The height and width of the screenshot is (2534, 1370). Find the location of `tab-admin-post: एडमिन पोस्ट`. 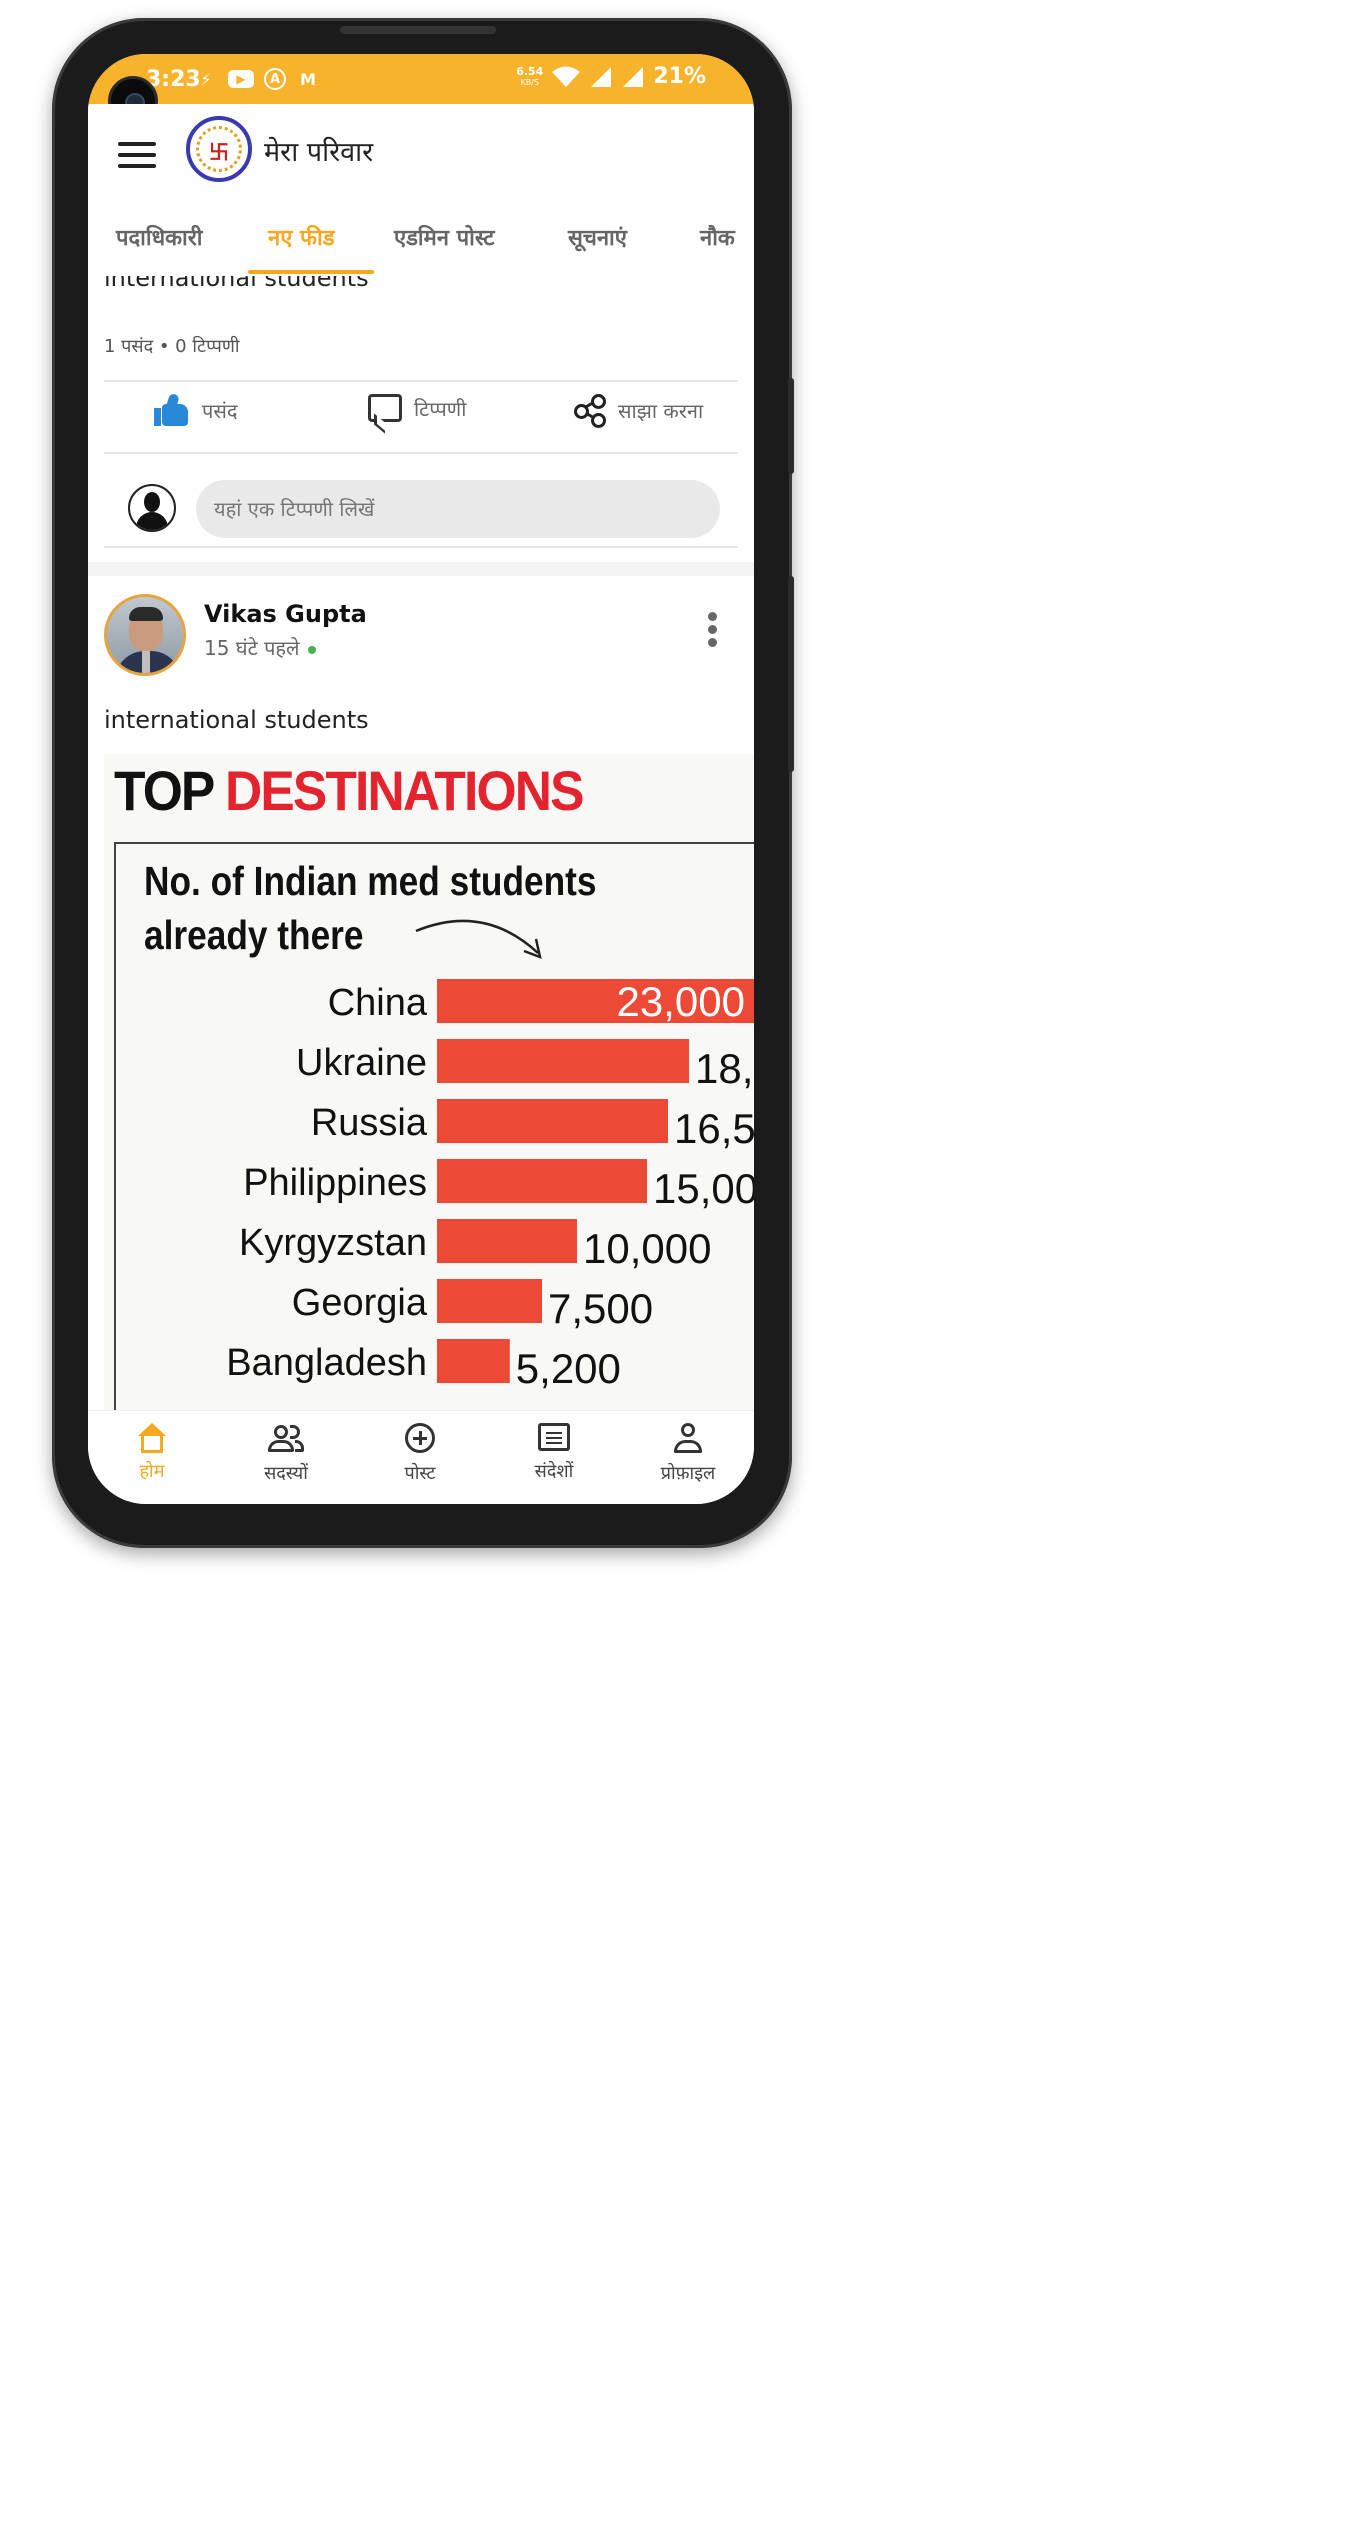

tab-admin-post: एडमिन पोस्ट is located at coordinates (444, 237).